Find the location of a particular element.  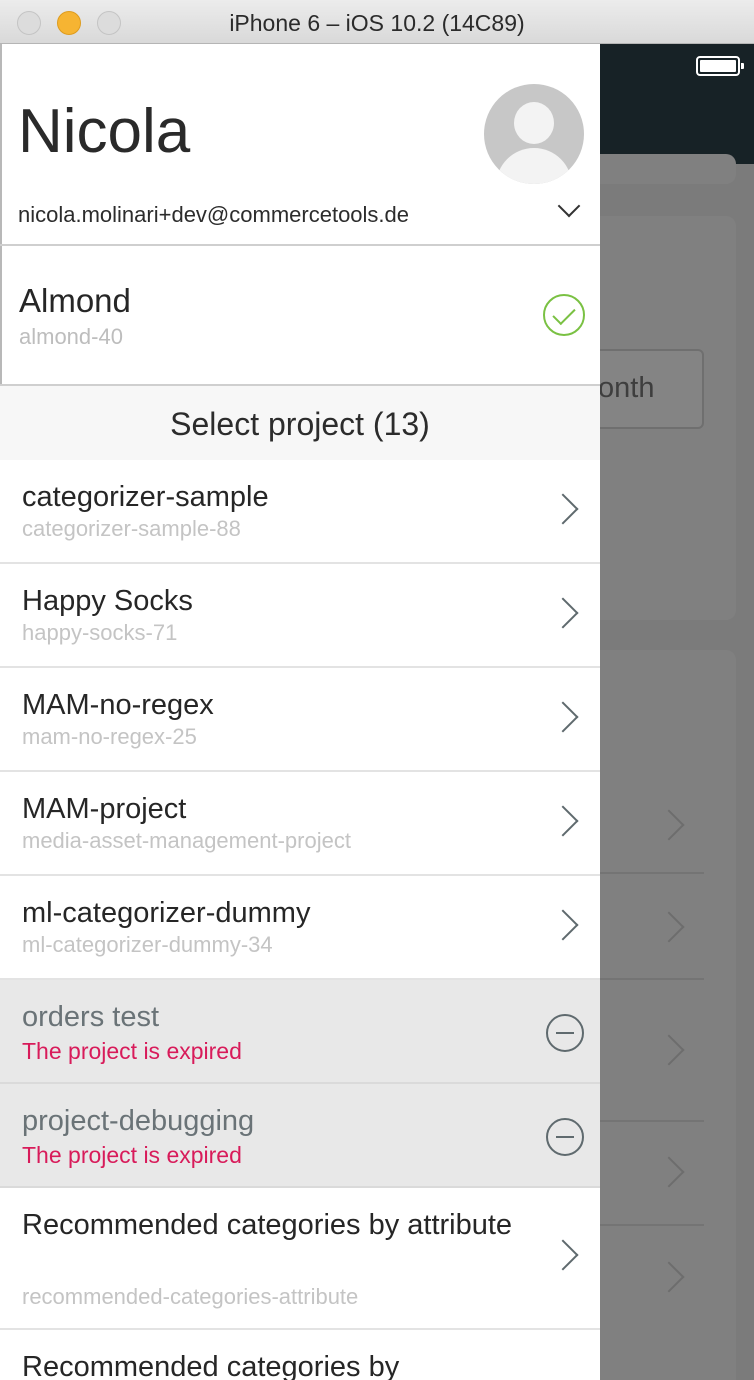

current-project-name: Almond is located at coordinates (75, 300).